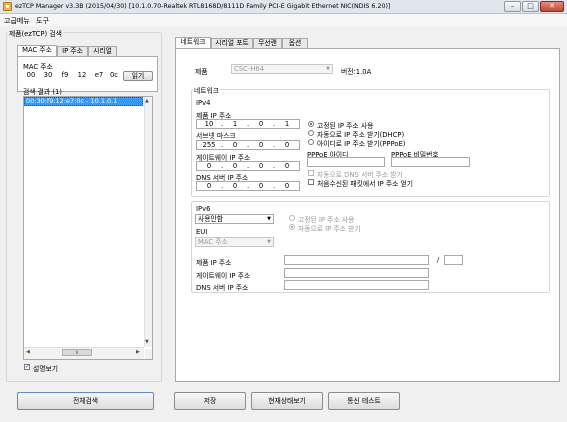 The width and height of the screenshot is (567, 422). I want to click on tab-serial-port: 시리얼 포트, so click(232, 43).